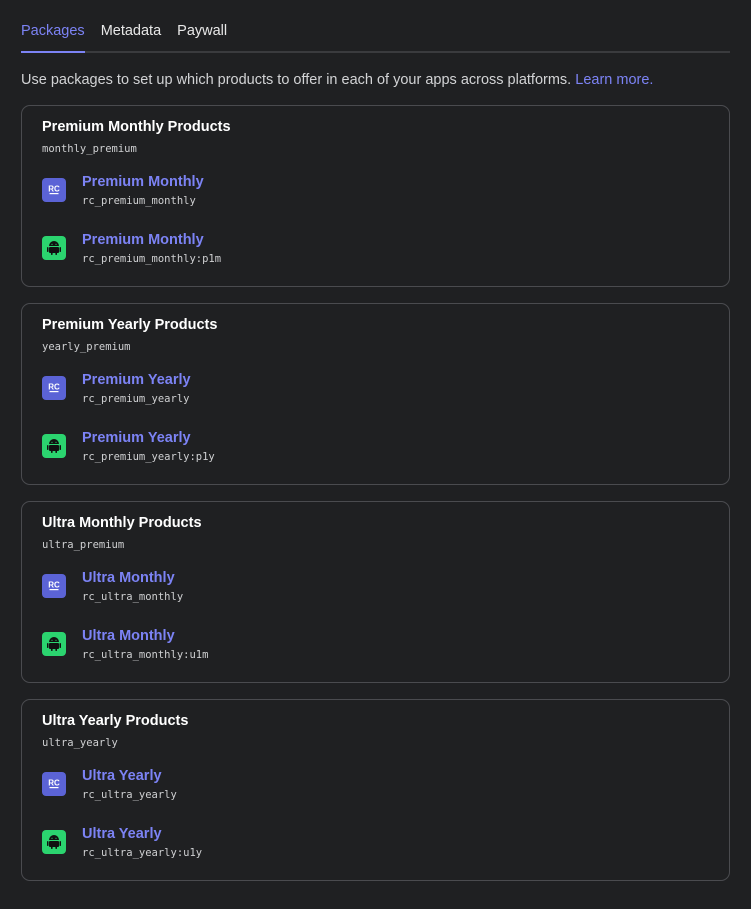 This screenshot has height=909, width=751. I want to click on tab-metadata: Metadata, so click(131, 37).